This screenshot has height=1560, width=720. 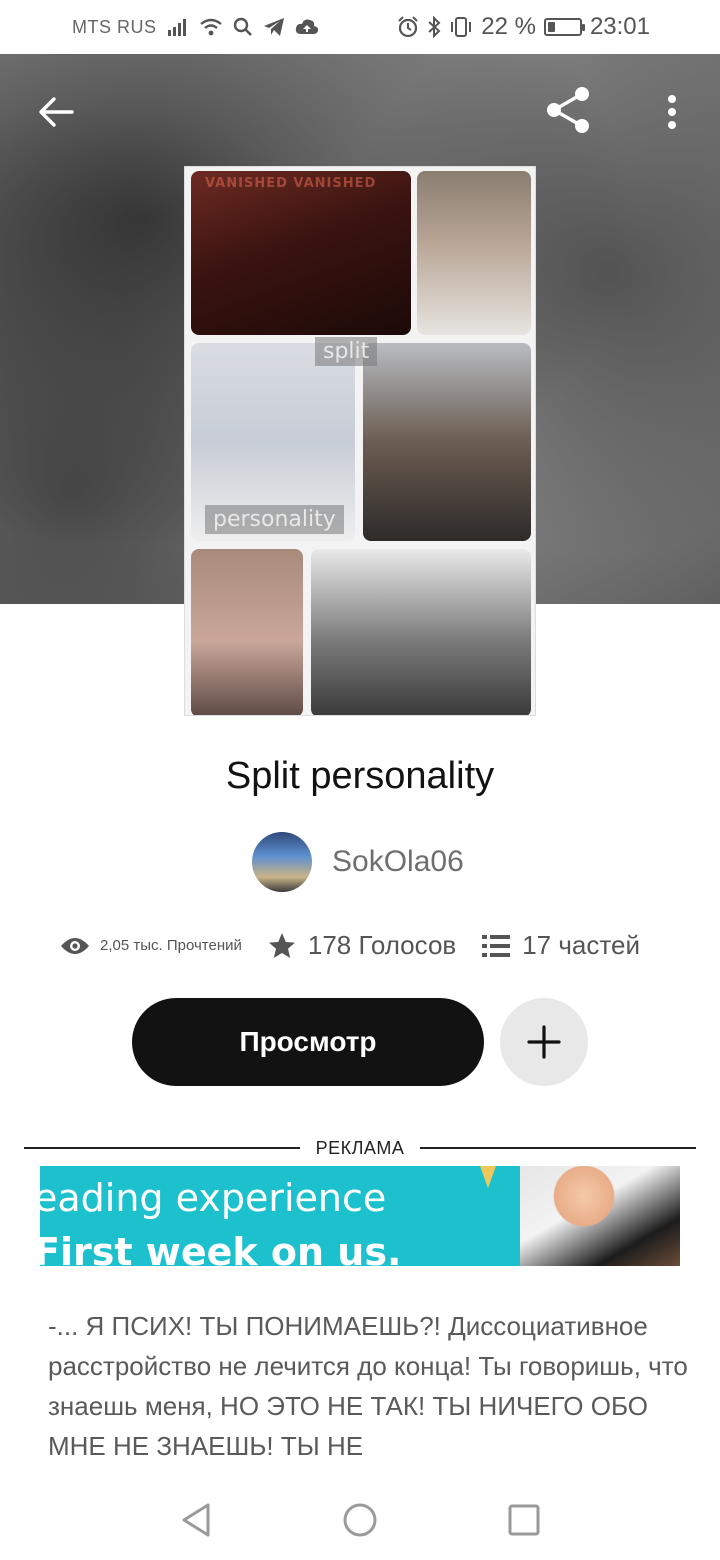 What do you see at coordinates (178, 27) in the screenshot?
I see `signal-icon` at bounding box center [178, 27].